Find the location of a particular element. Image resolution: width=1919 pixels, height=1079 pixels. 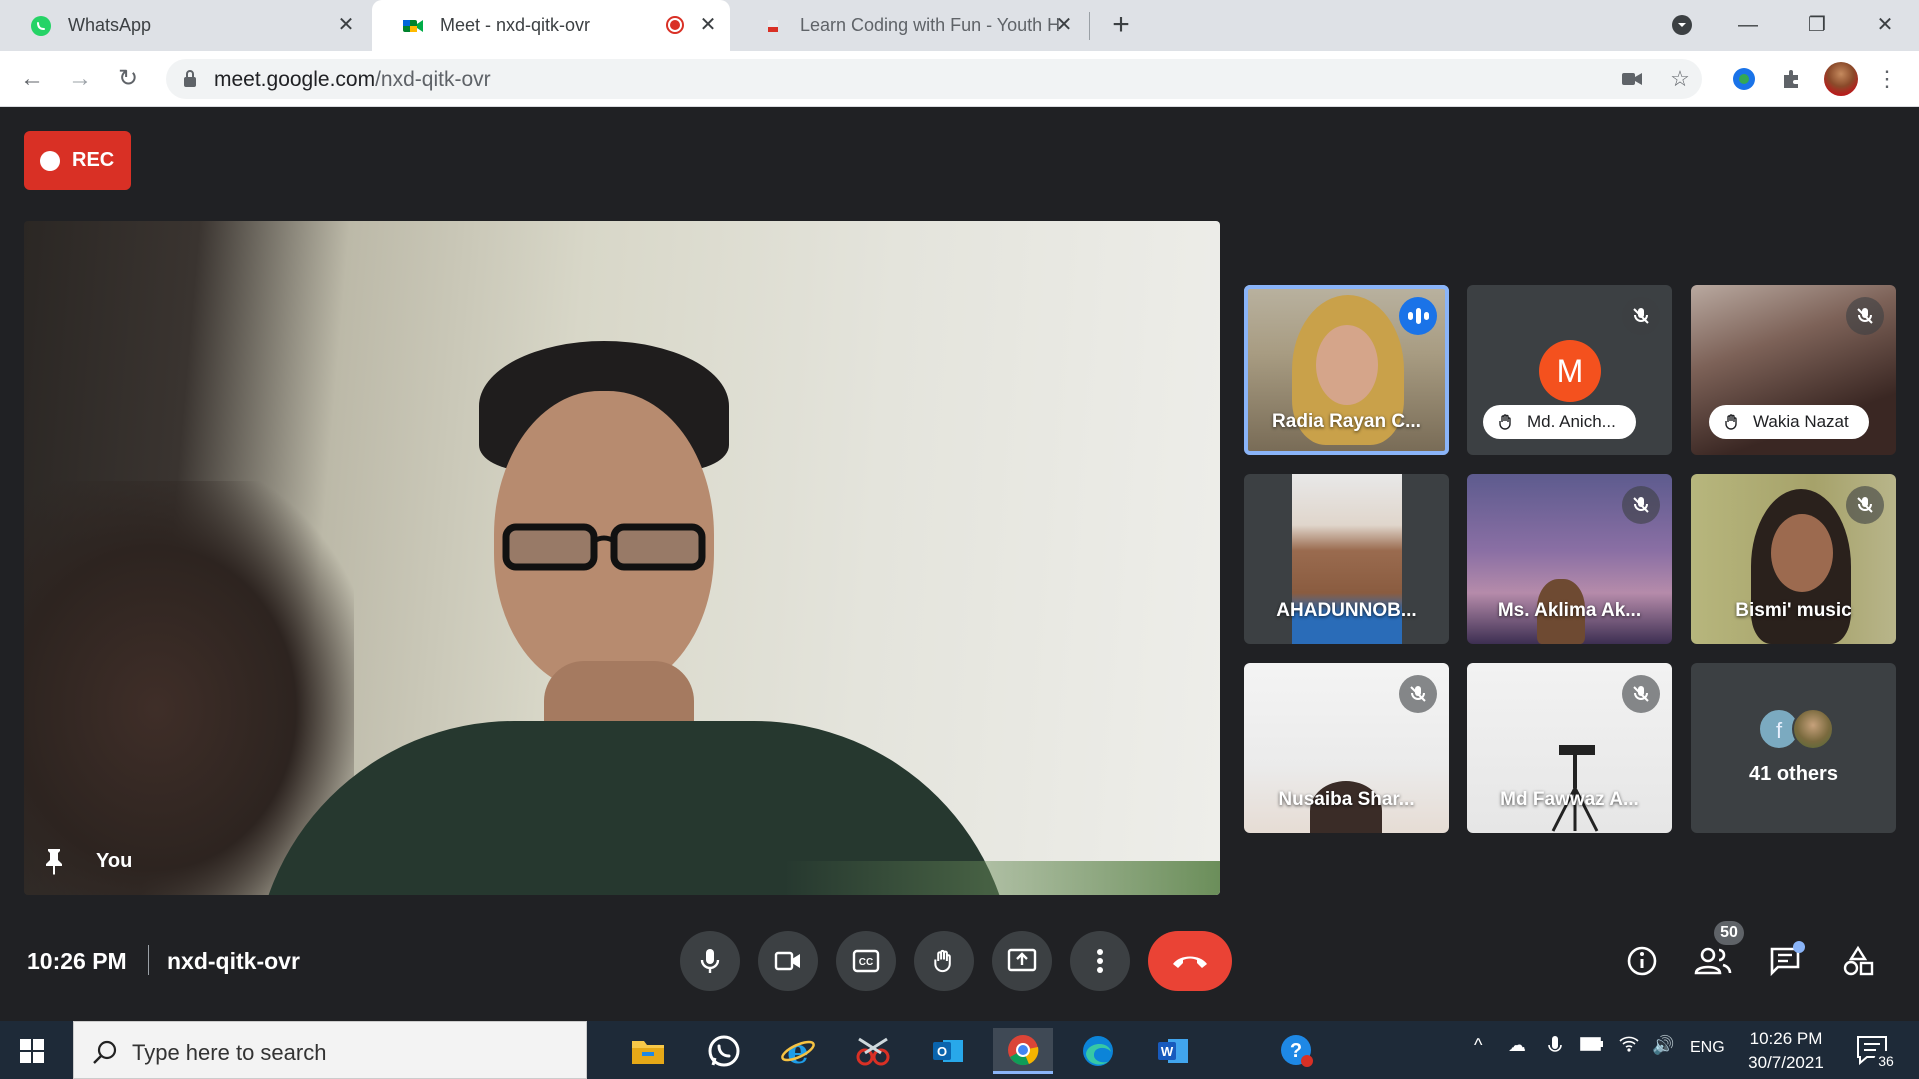

participant-face is located at coordinates (1347, 365).